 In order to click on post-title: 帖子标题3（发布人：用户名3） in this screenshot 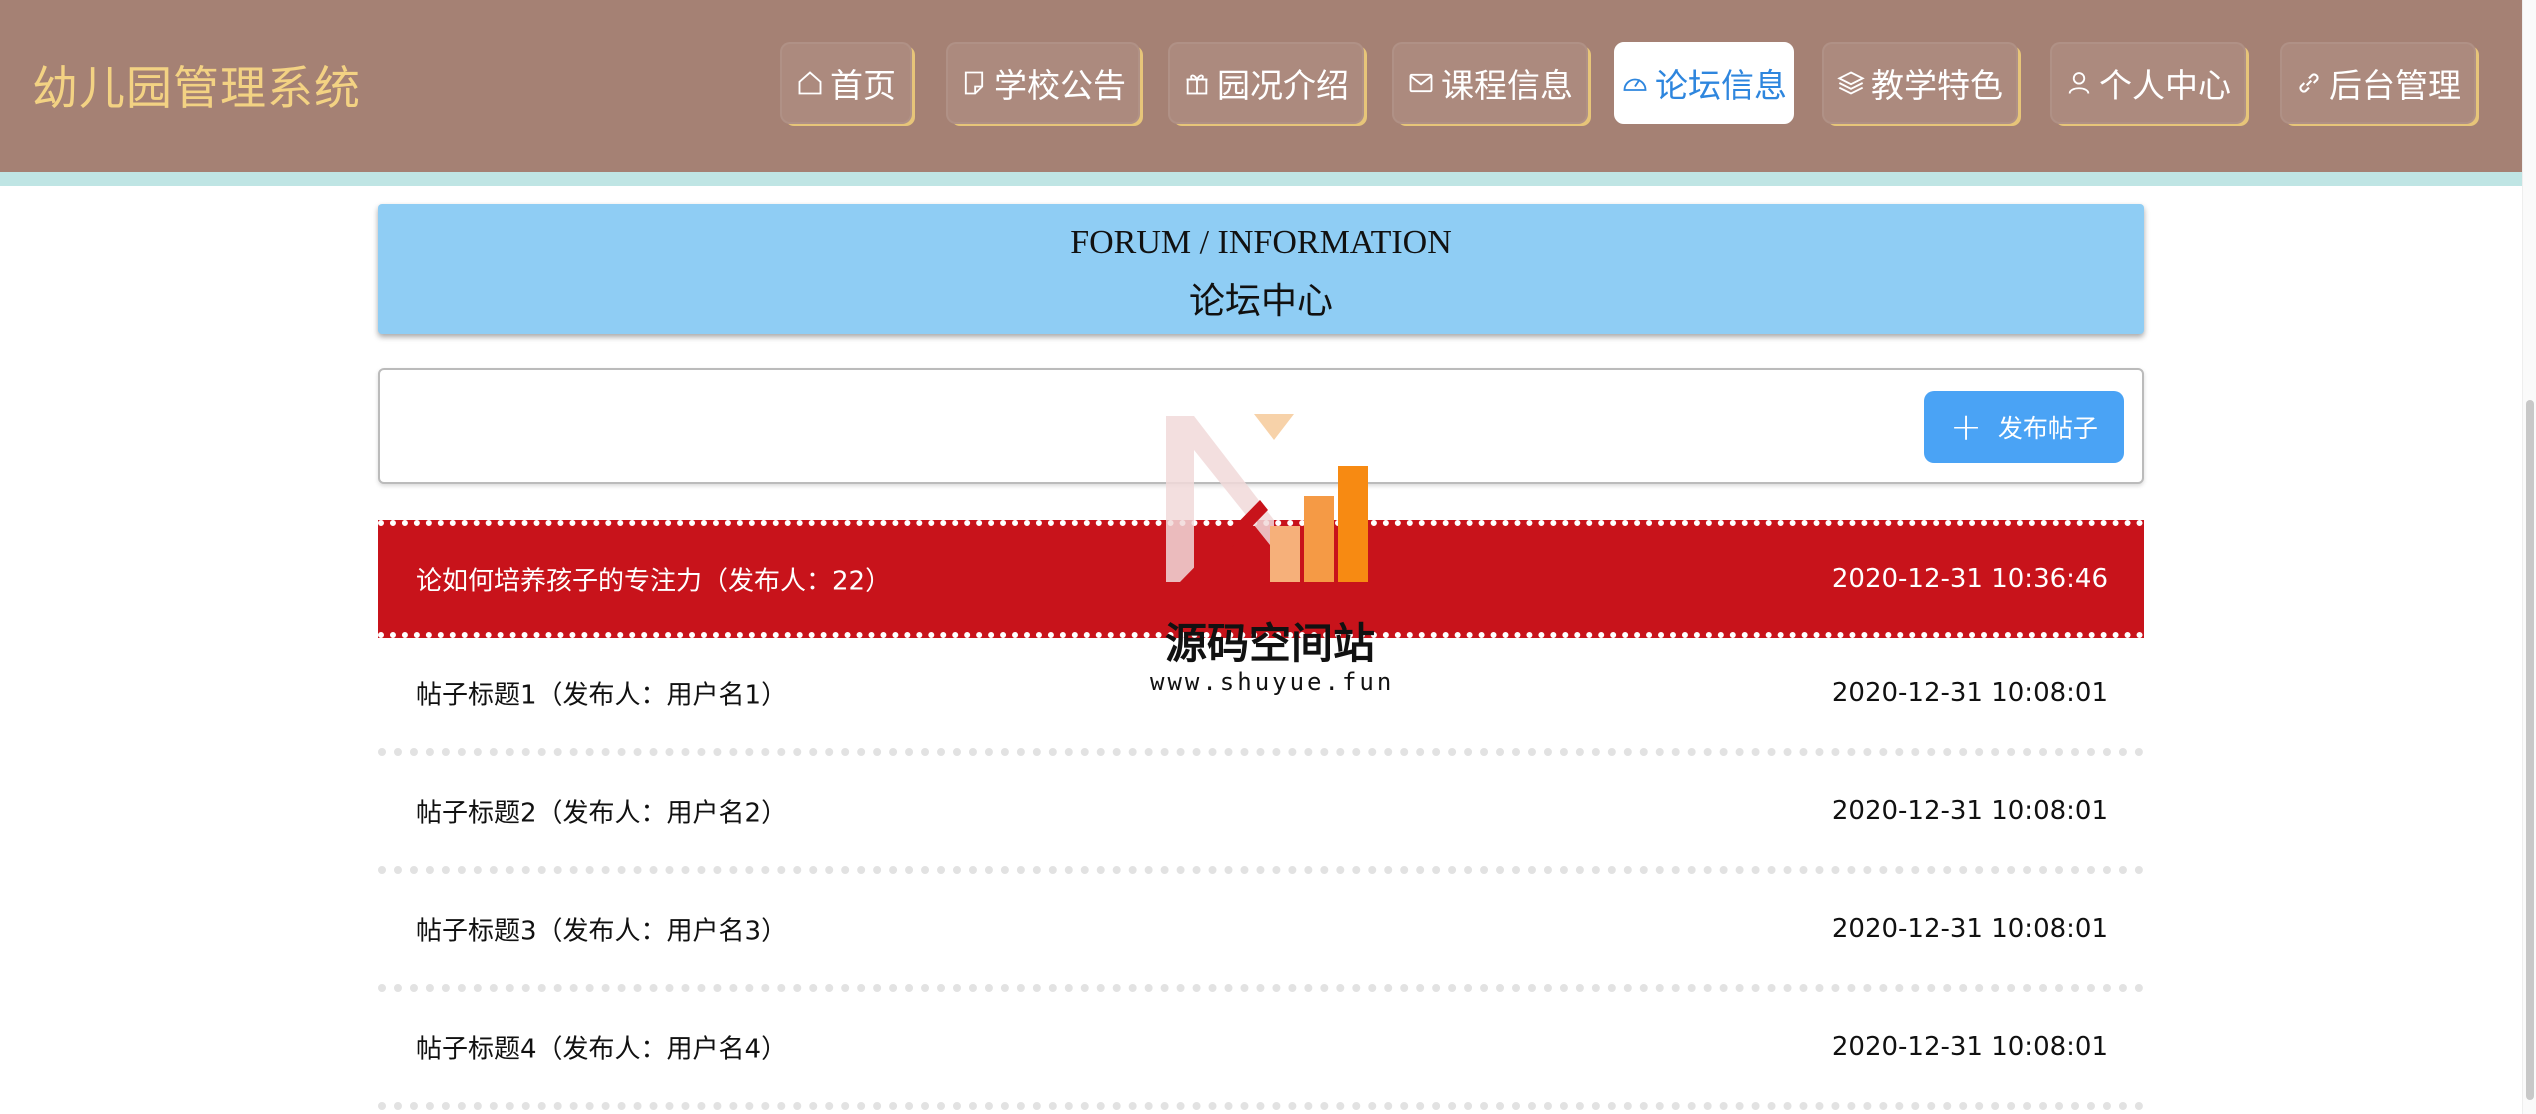, I will do `click(602, 931)`.